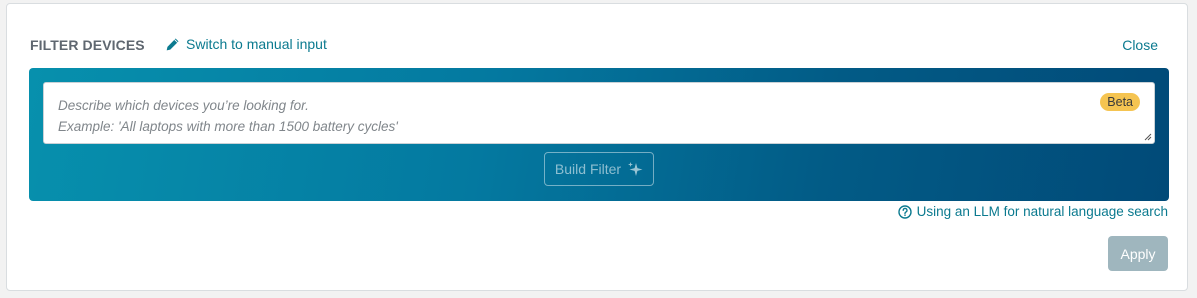  Describe the element at coordinates (904, 211) in the screenshot. I see `question-circle-icon` at that location.